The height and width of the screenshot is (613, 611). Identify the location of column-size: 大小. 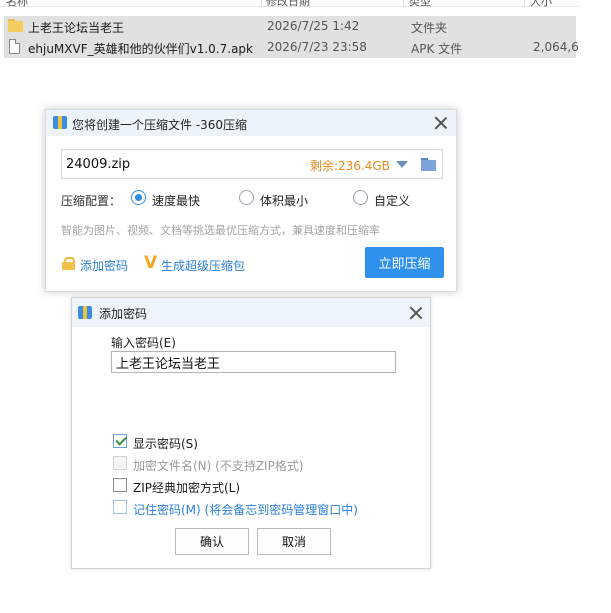
(541, 4).